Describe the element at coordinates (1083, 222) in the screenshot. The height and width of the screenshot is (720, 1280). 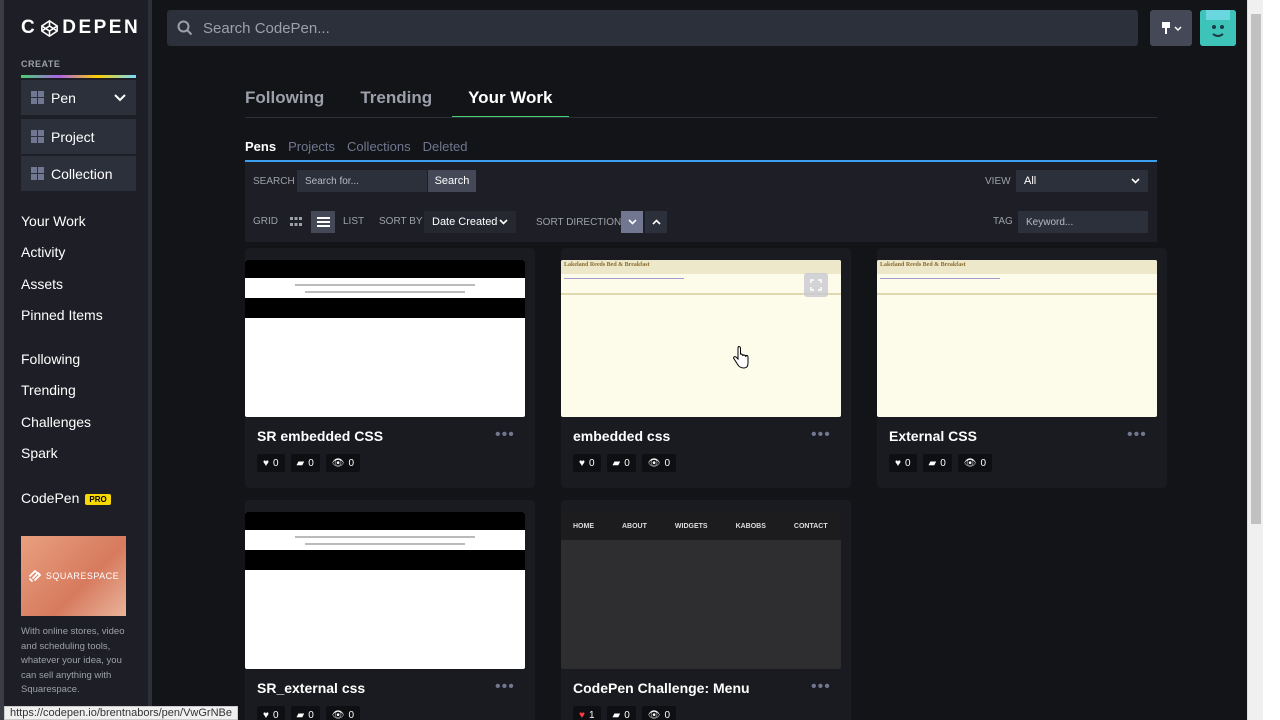
I see `tag-input` at that location.